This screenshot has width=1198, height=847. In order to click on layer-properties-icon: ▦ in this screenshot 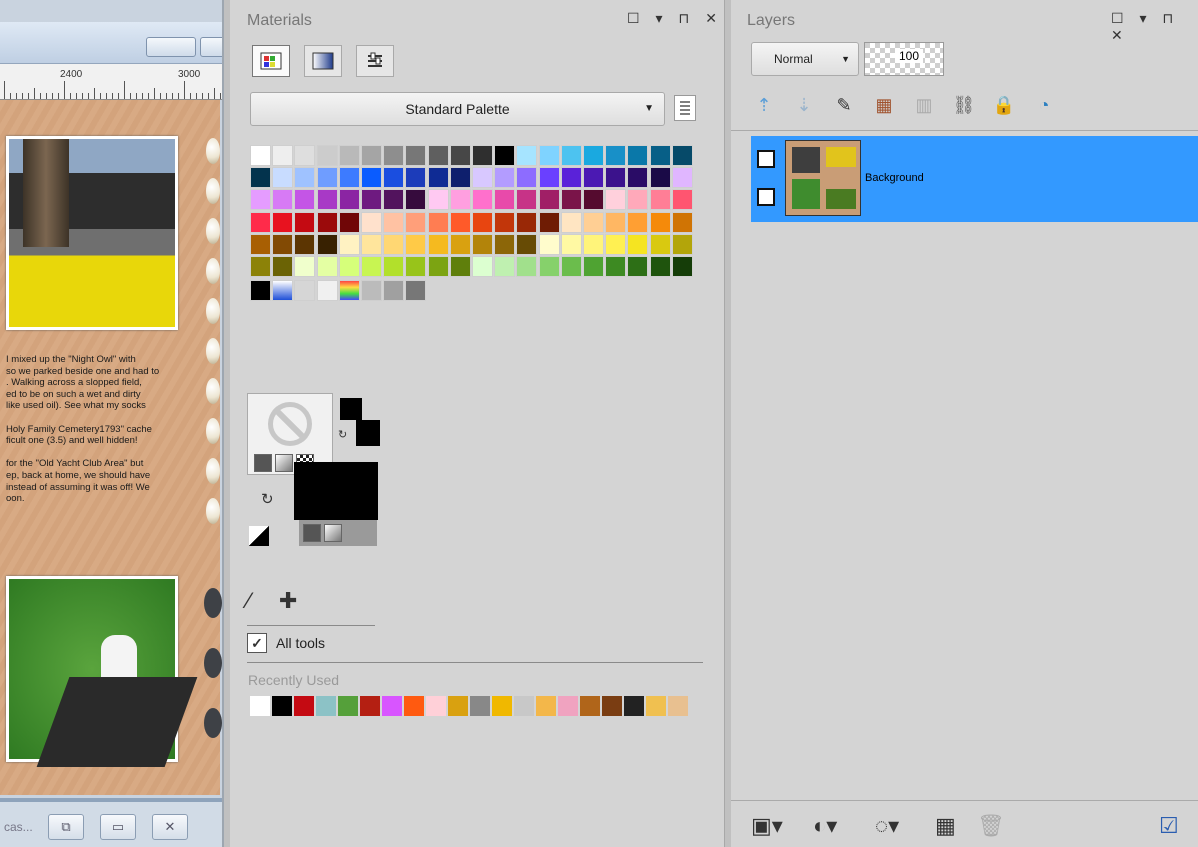, I will do `click(884, 105)`.